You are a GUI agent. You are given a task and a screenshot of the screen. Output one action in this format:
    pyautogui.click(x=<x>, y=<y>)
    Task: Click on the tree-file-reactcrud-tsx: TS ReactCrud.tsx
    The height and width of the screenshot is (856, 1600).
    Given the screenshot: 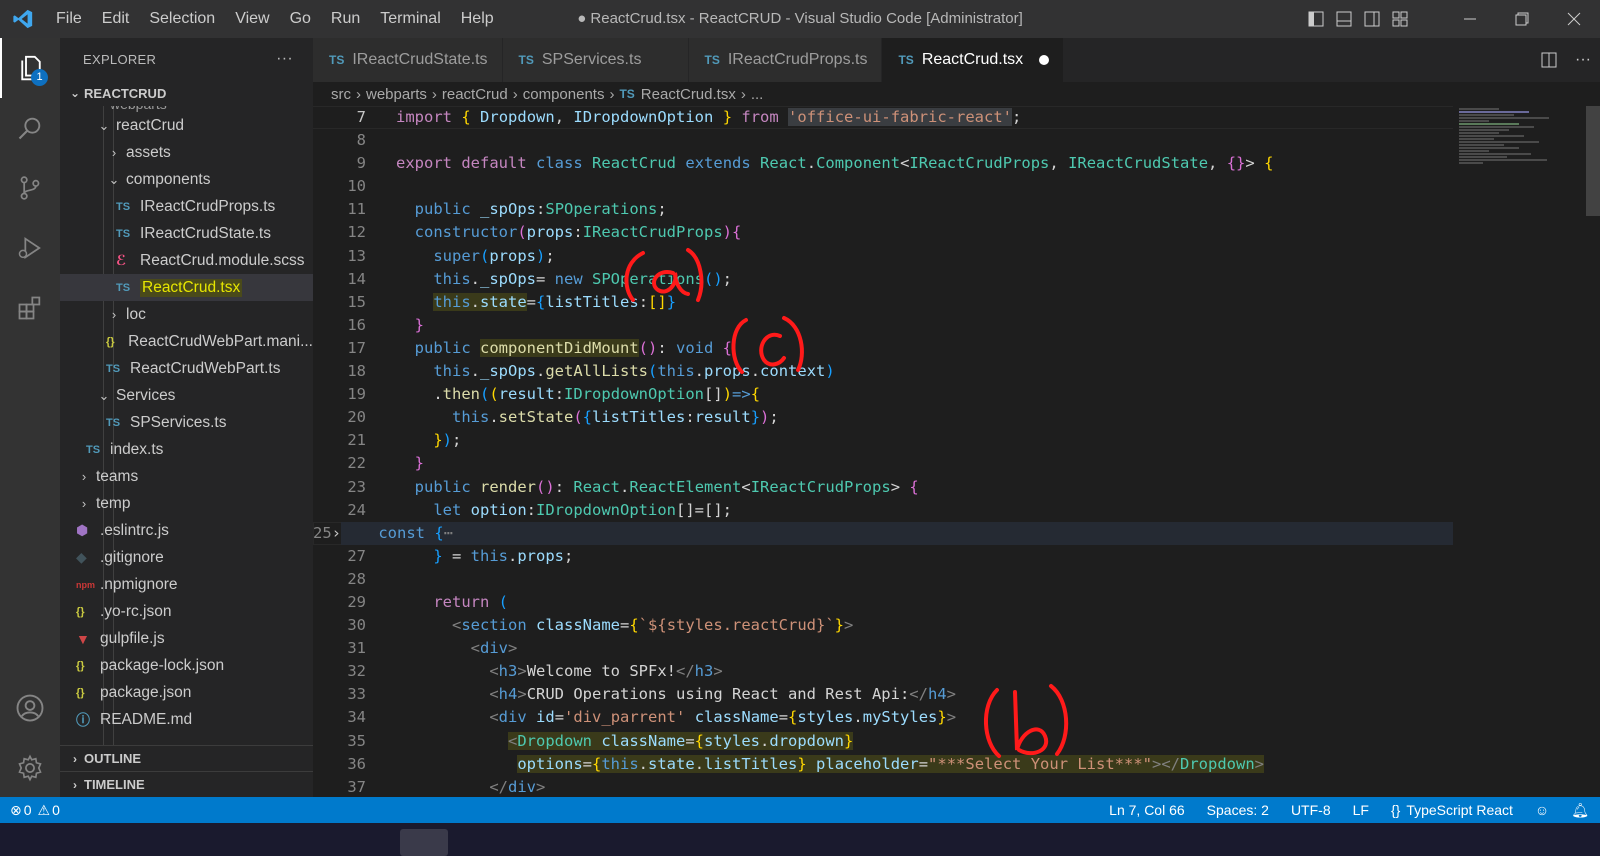 What is the action you would take?
    pyautogui.click(x=186, y=287)
    